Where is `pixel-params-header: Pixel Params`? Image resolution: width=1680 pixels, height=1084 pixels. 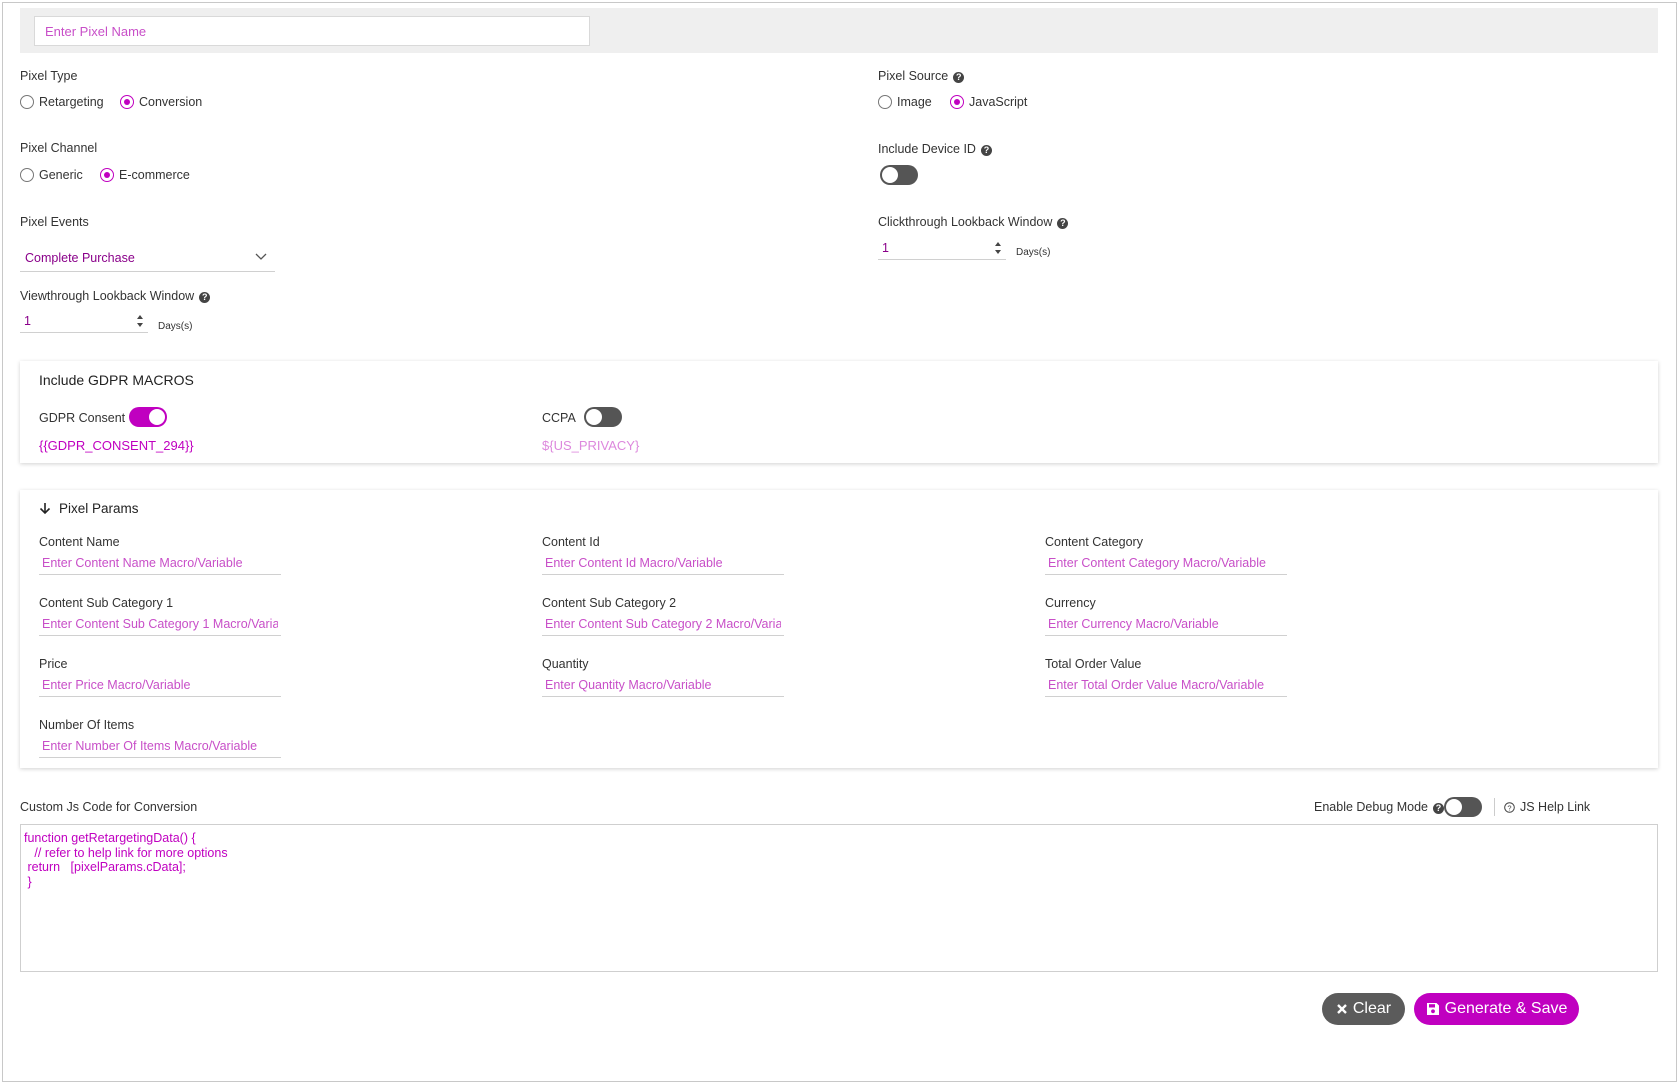 pixel-params-header: Pixel Params is located at coordinates (89, 508).